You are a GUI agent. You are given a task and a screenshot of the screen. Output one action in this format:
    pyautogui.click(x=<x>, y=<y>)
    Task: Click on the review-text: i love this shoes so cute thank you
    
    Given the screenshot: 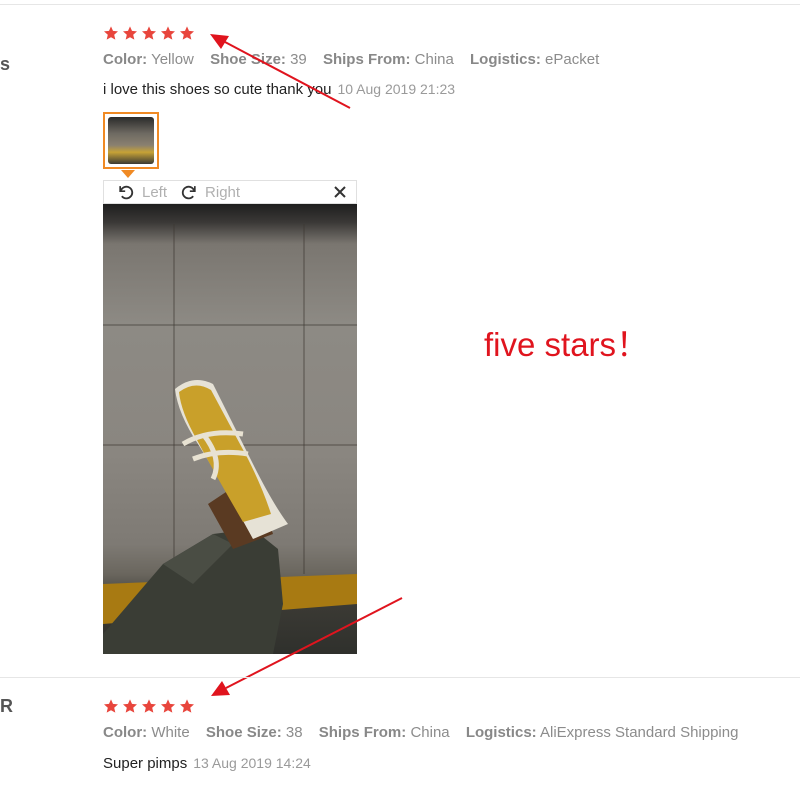 What is the action you would take?
    pyautogui.click(x=217, y=89)
    